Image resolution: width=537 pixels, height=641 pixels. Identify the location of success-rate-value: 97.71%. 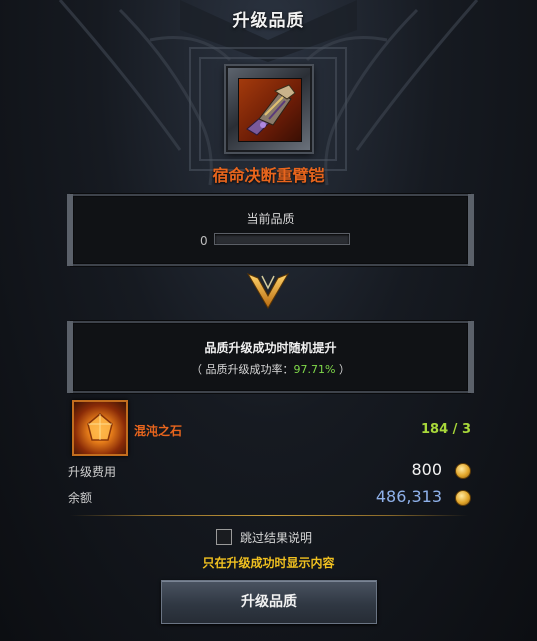
(314, 369).